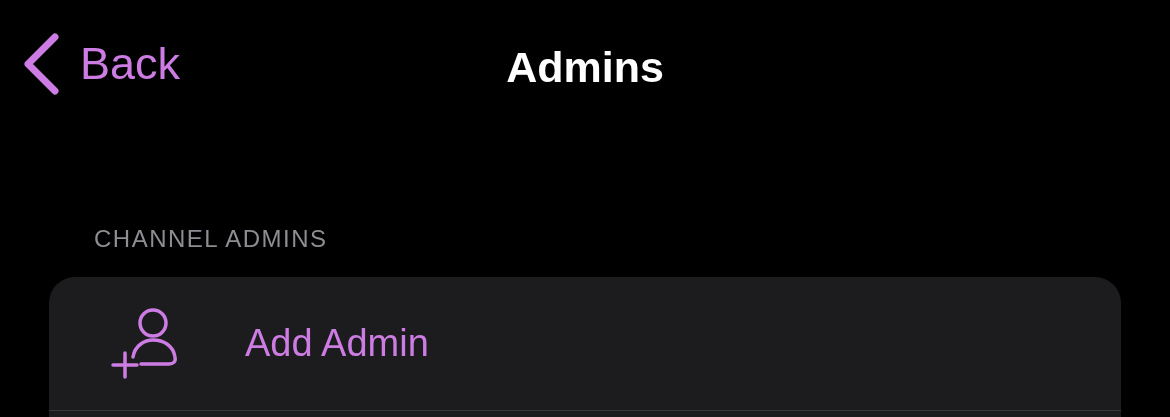  I want to click on screen-title: Admins, so click(585, 67).